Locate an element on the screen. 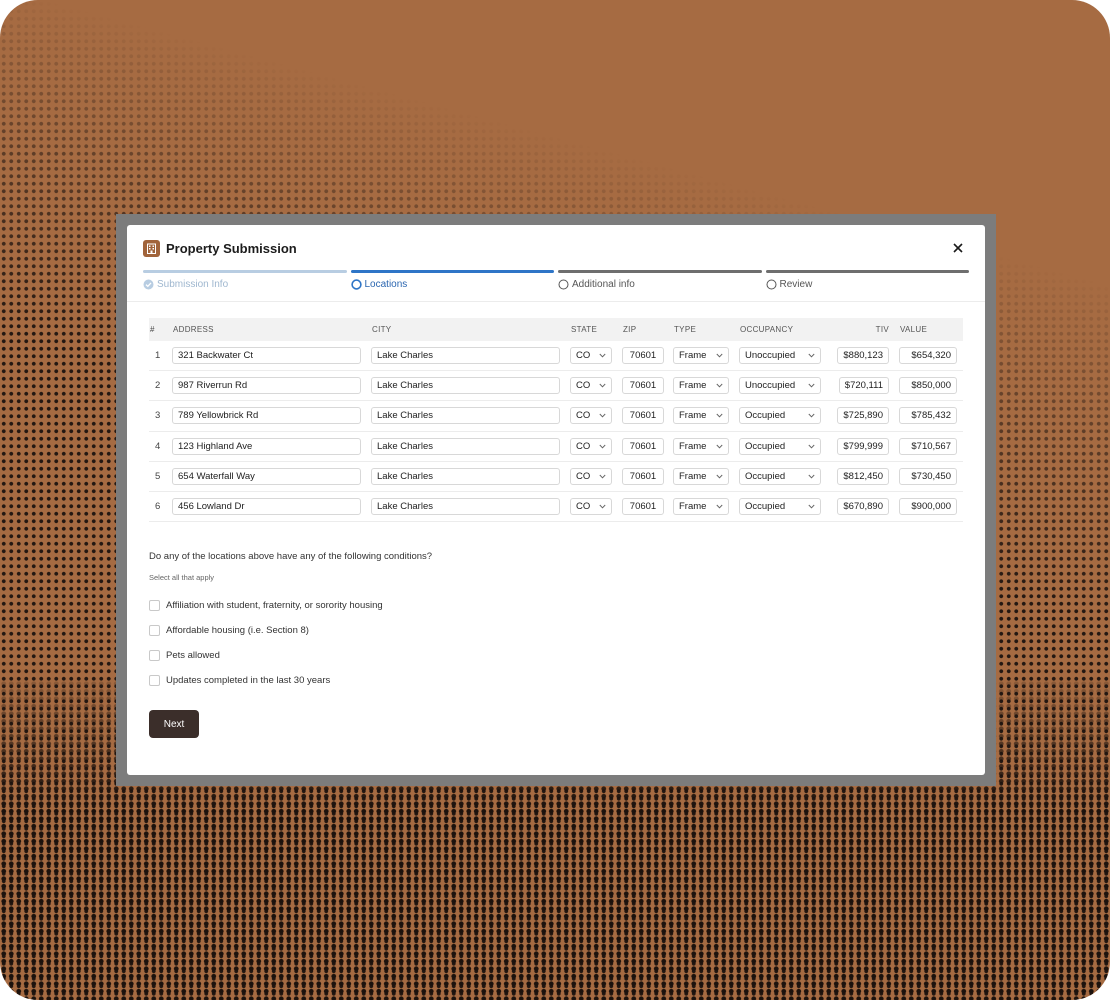  row-number: 2 is located at coordinates (158, 386).